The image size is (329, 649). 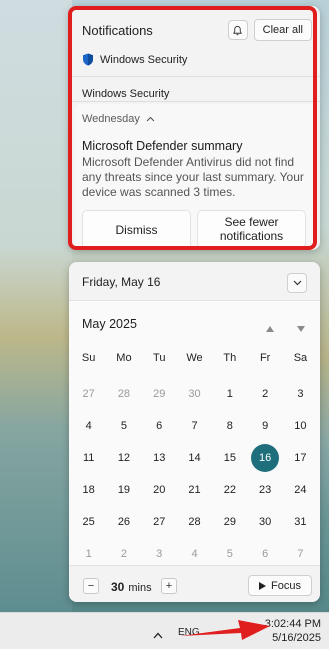 What do you see at coordinates (297, 283) in the screenshot?
I see `collapse-calendar-button` at bounding box center [297, 283].